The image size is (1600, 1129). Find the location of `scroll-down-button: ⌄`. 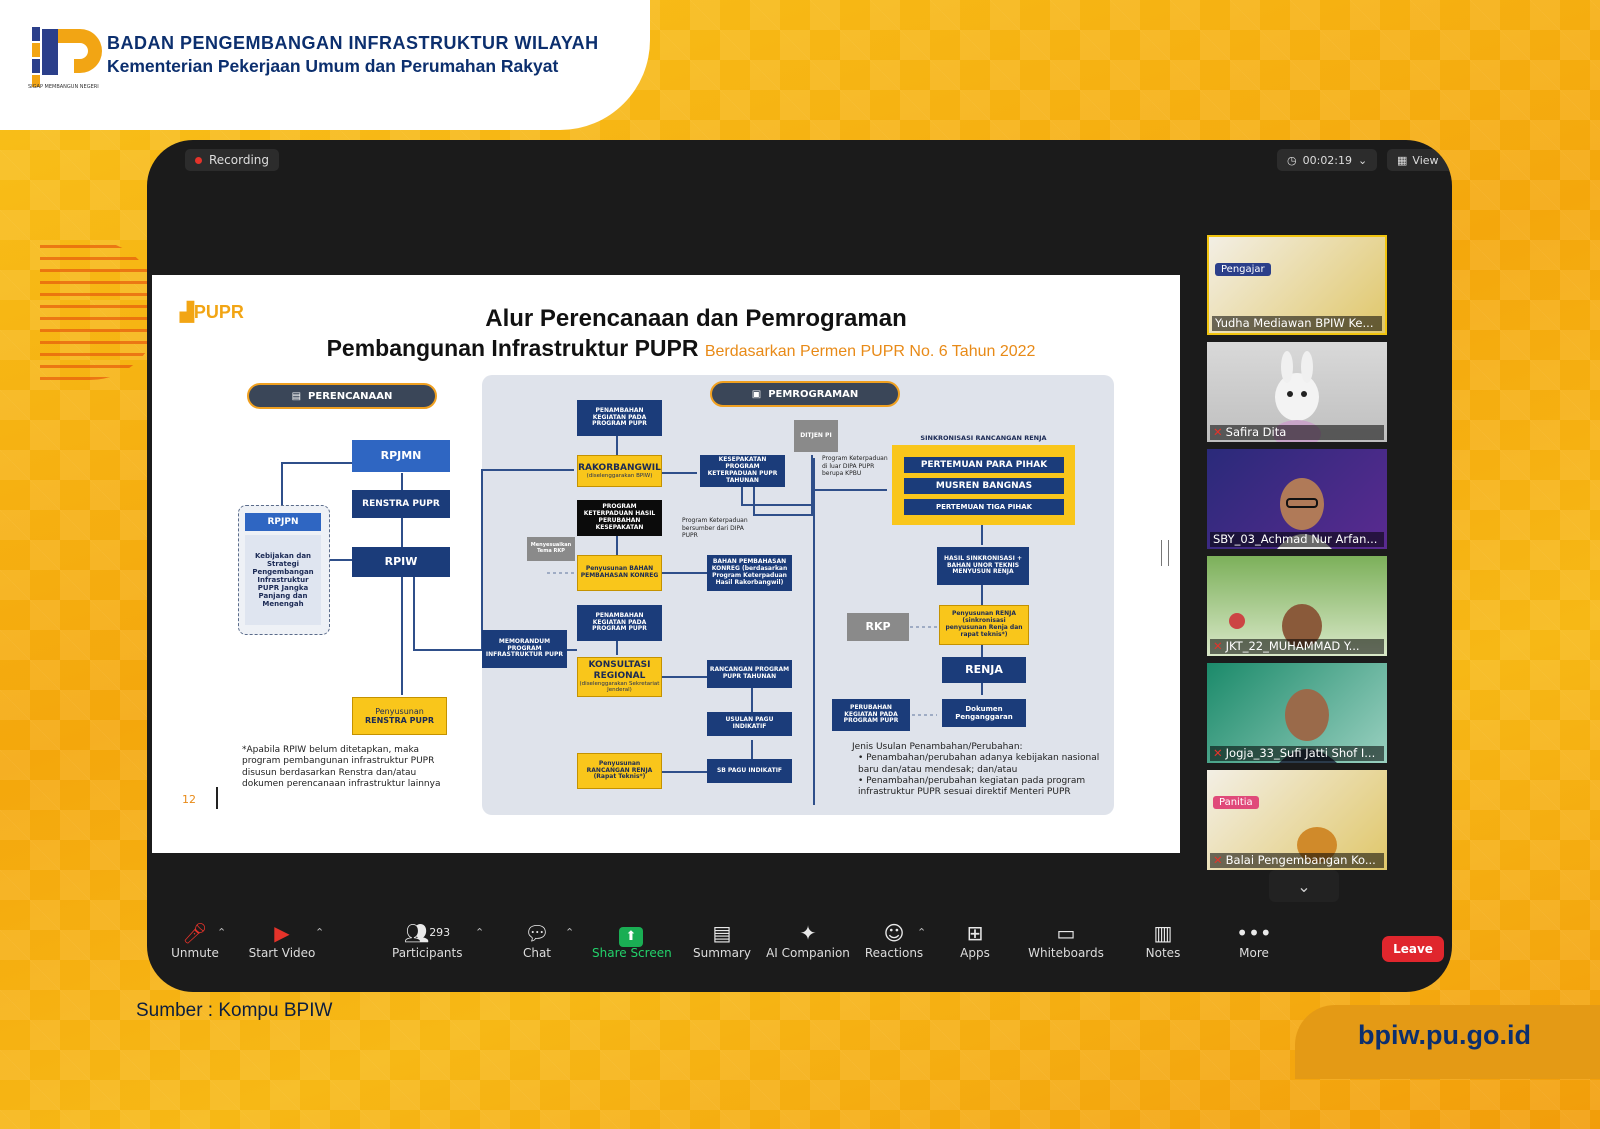

scroll-down-button: ⌄ is located at coordinates (1304, 886).